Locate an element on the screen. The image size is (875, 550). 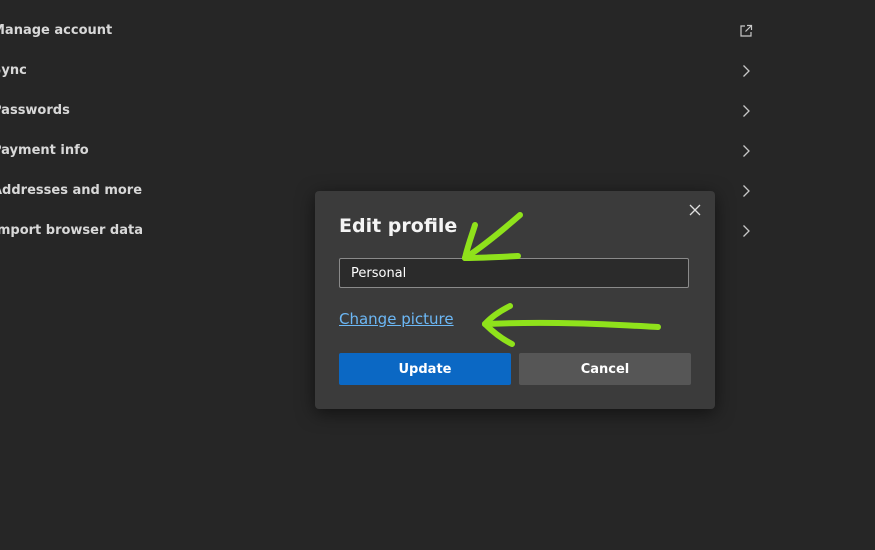
change-picture-link: Change picture is located at coordinates (396, 319).